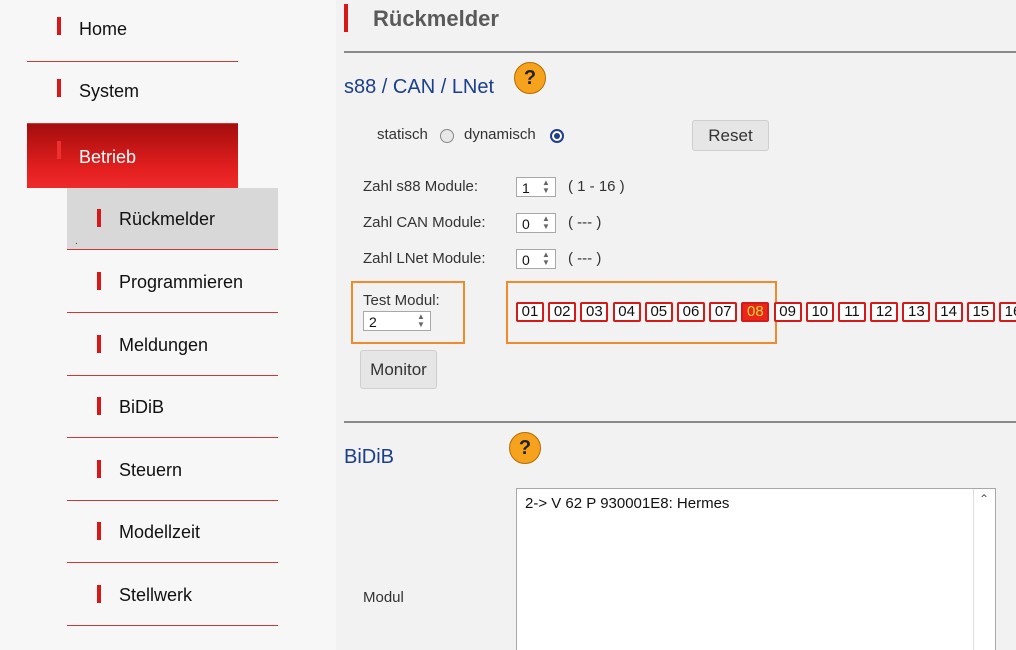 Image resolution: width=1016 pixels, height=650 pixels. What do you see at coordinates (984, 499) in the screenshot?
I see `scroll-up-icon: ⌃` at bounding box center [984, 499].